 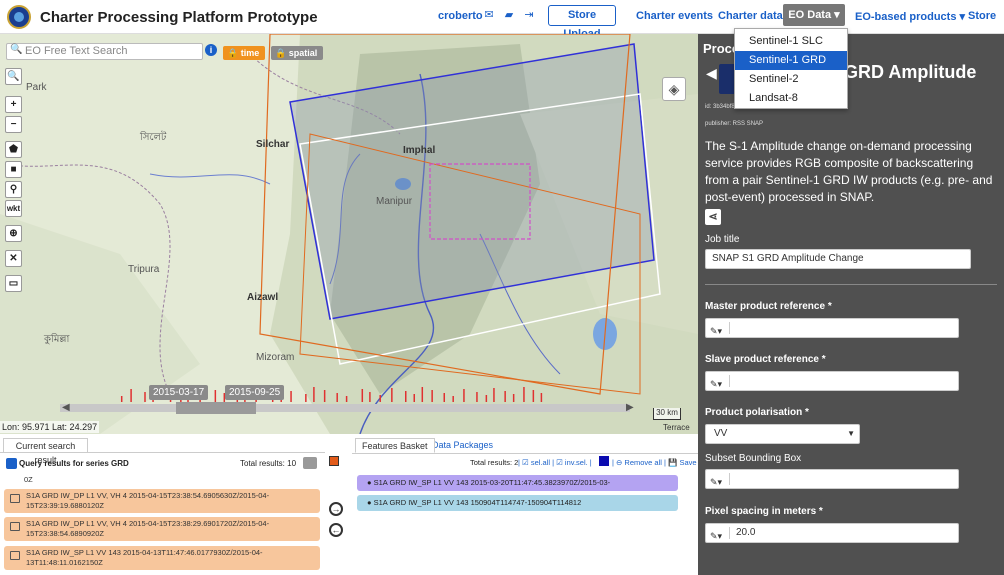 What do you see at coordinates (674, 16) in the screenshot?
I see `nav-charter-events: Charter events` at bounding box center [674, 16].